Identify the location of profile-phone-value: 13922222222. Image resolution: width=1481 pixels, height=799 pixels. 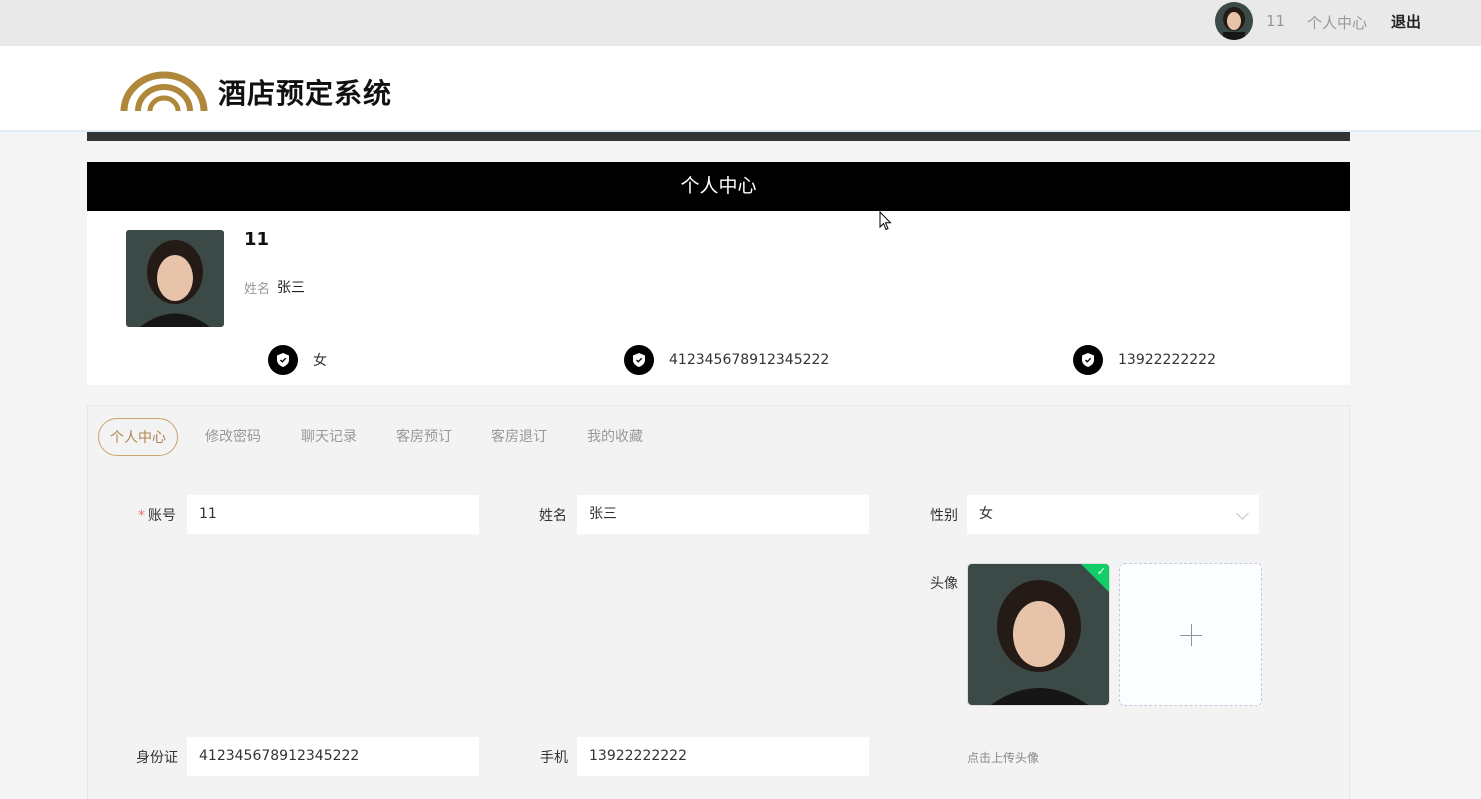
(1167, 360).